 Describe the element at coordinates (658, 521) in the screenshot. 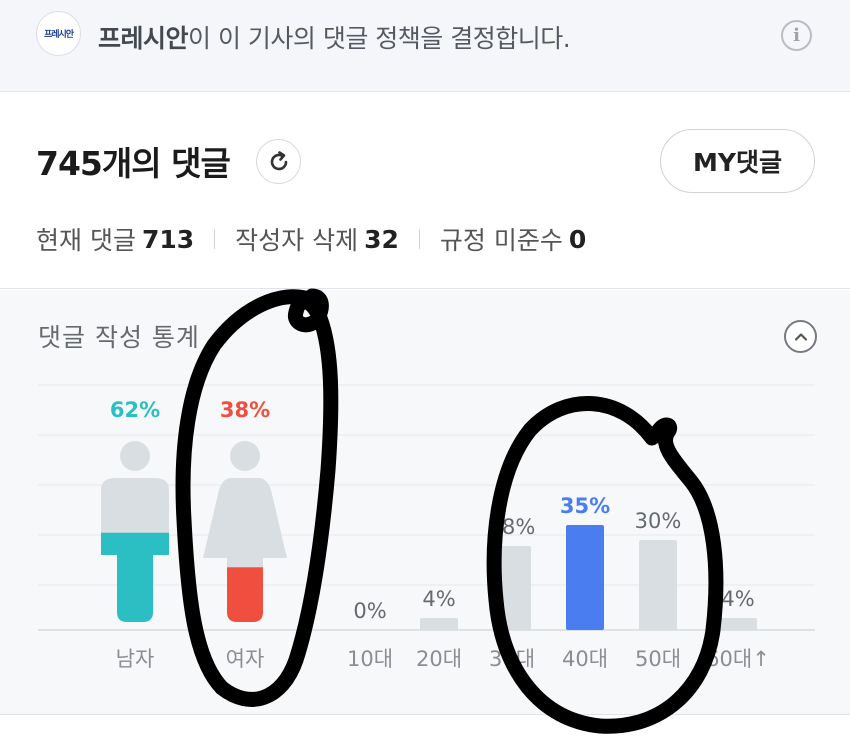

I see `age-value-label-4: 30%` at that location.